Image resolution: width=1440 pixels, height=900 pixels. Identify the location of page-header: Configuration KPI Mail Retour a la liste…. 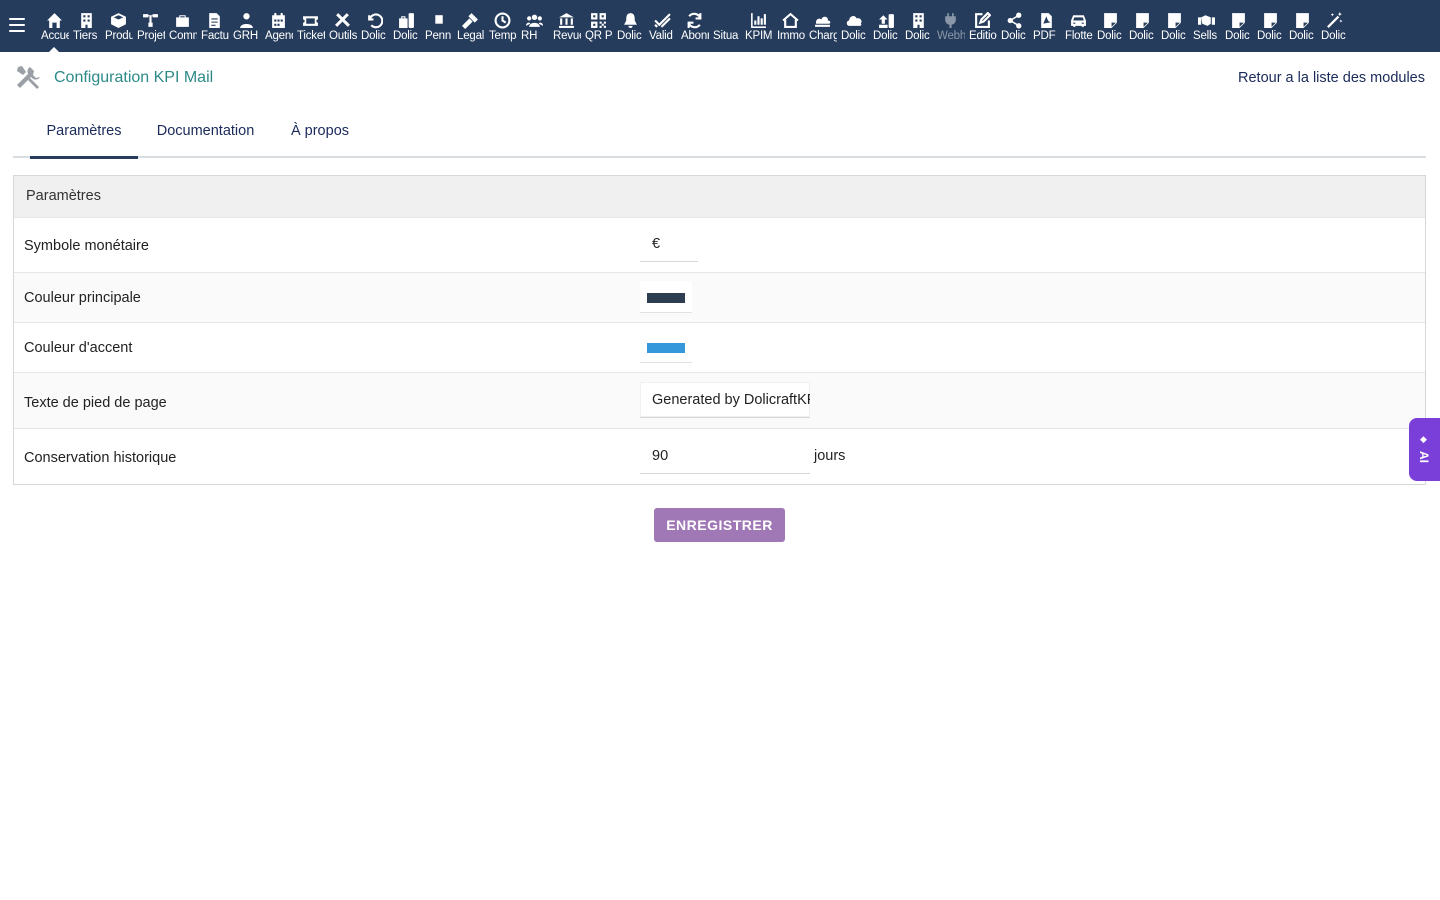
(720, 77).